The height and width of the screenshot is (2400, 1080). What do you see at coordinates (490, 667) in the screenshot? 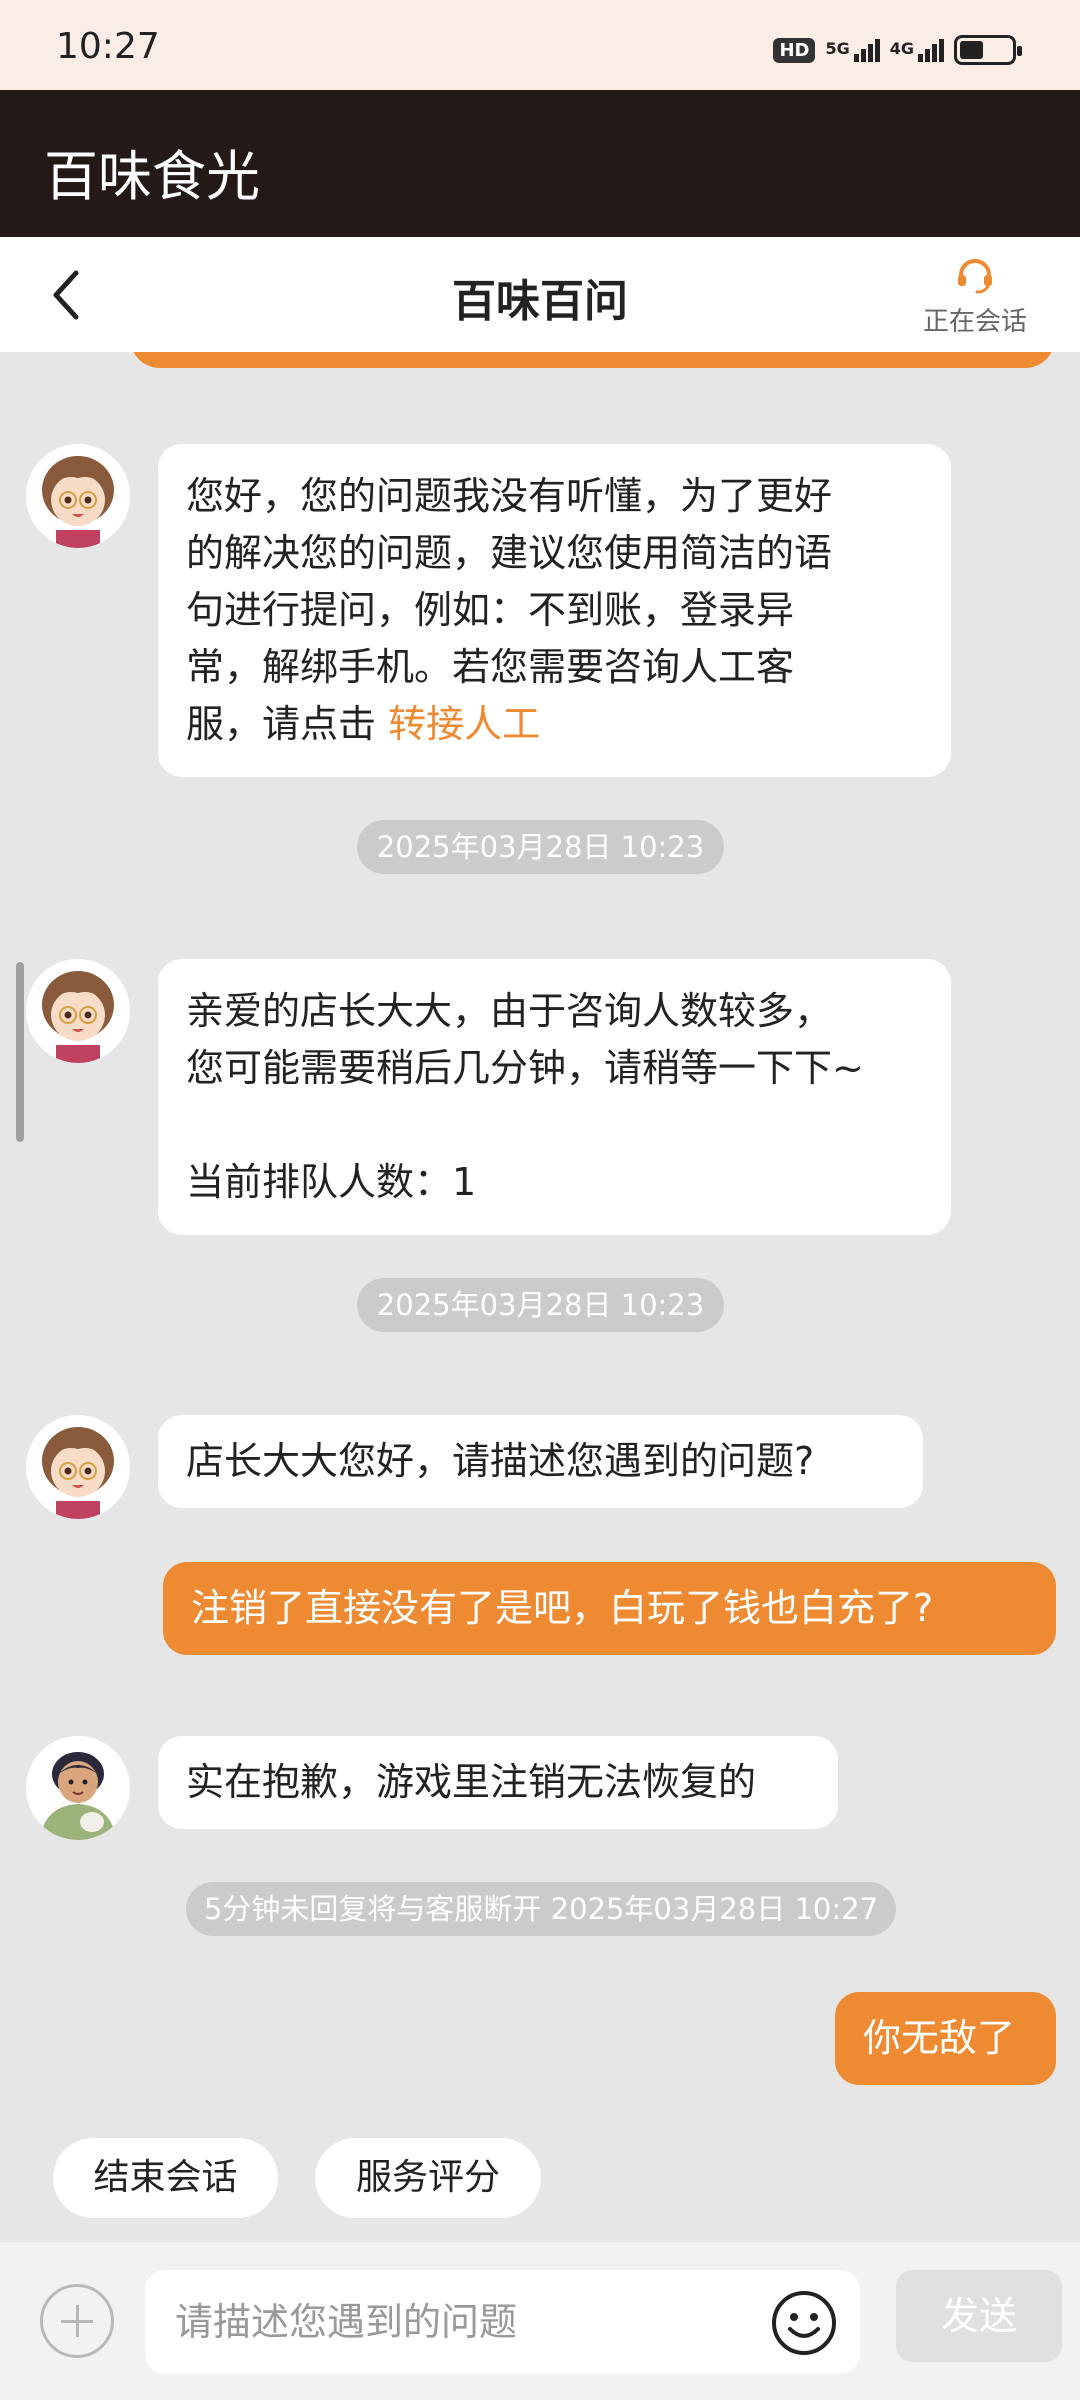
I see `message-text: 常，解绑手机。若您需要咨询人工客` at bounding box center [490, 667].